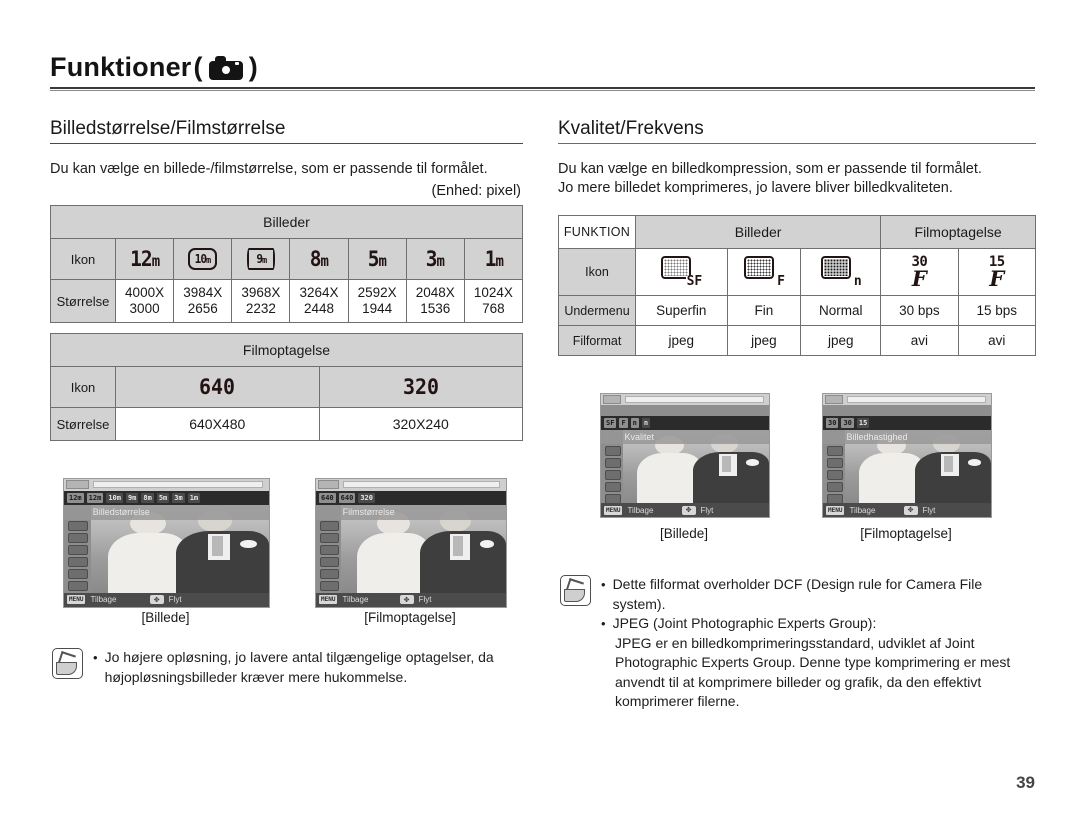  I want to click on movie-size-640: 640X480, so click(217, 424).